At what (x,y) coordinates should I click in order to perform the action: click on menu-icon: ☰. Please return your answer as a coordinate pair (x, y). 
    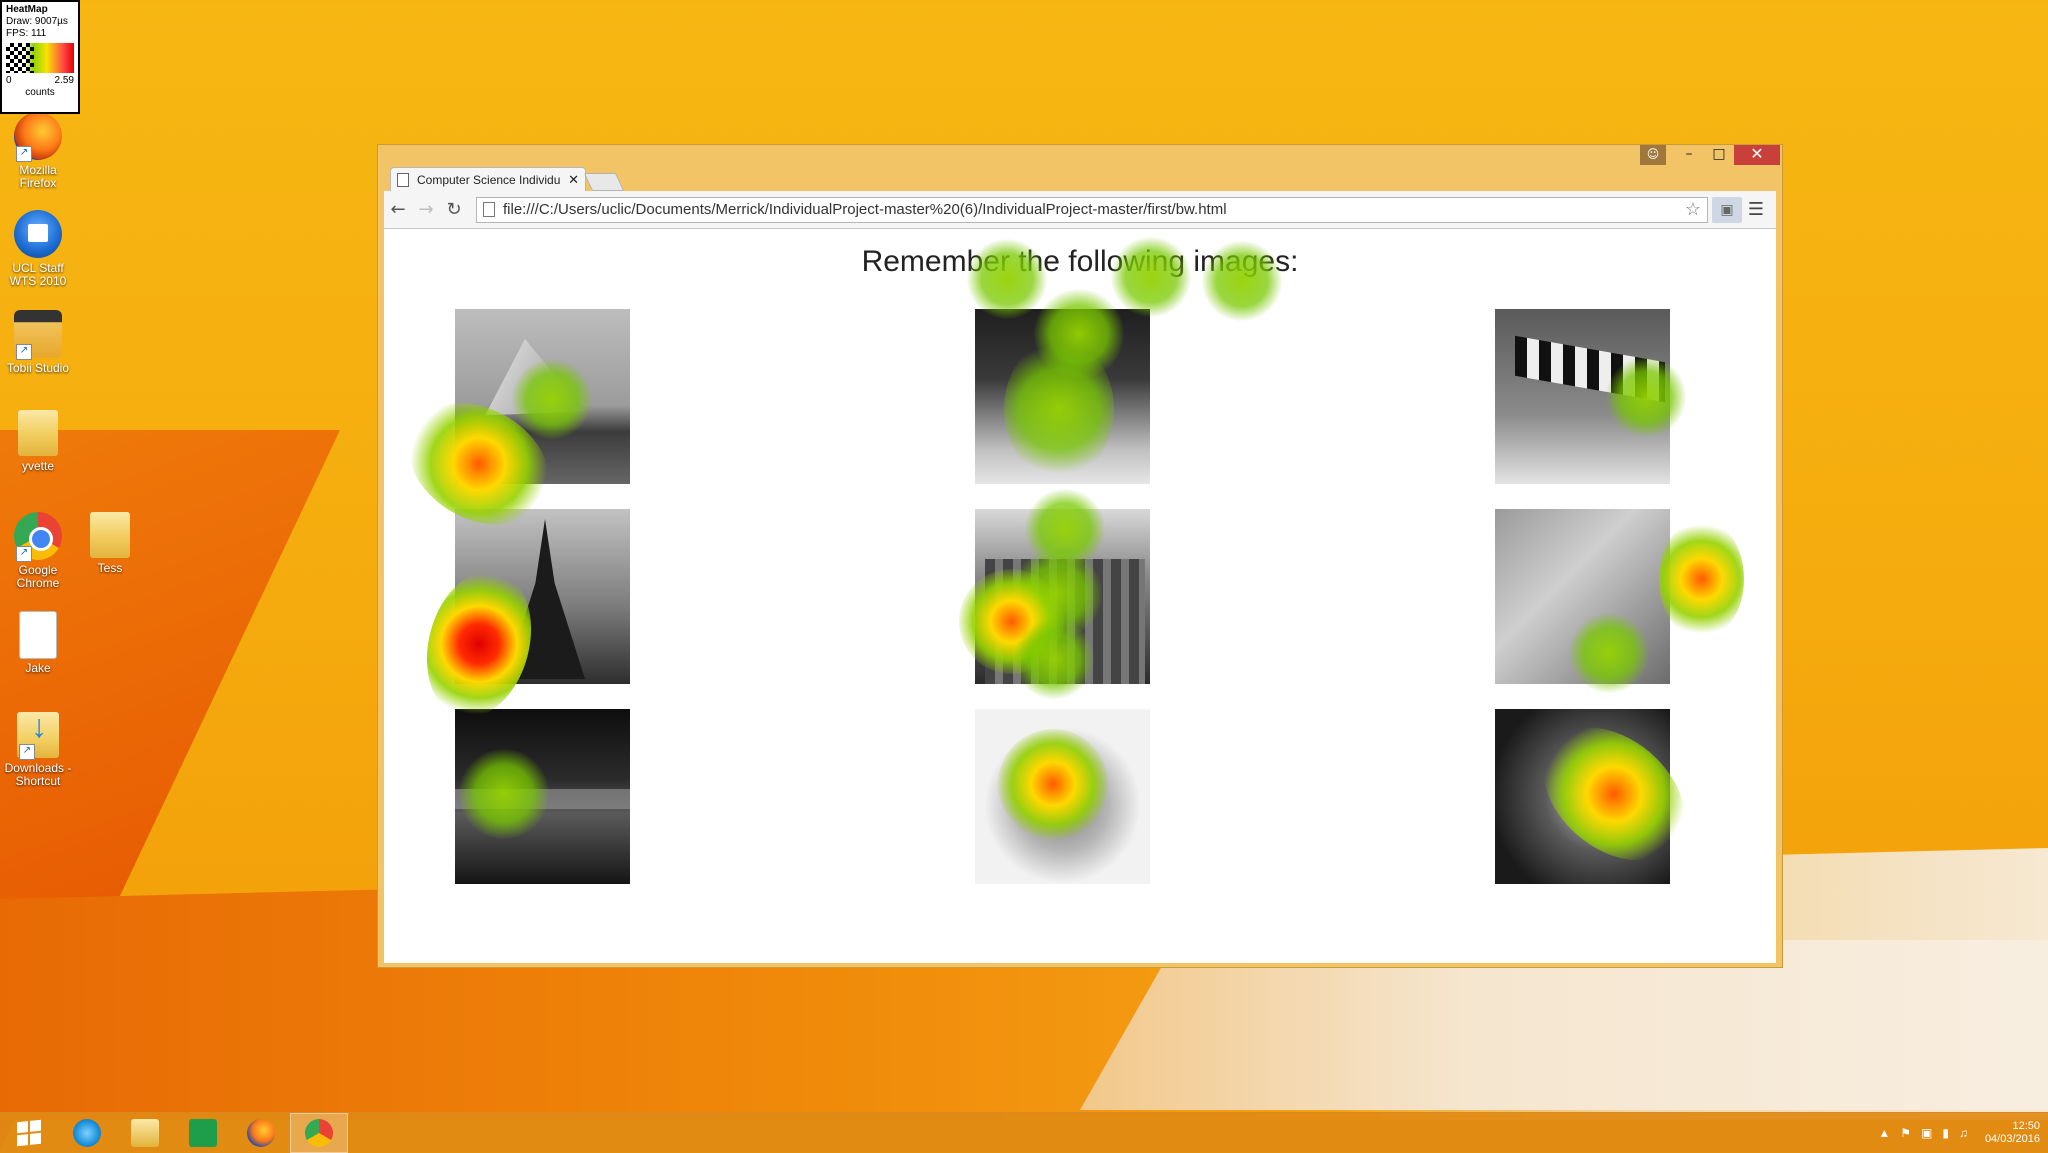
    Looking at the image, I should click on (1756, 209).